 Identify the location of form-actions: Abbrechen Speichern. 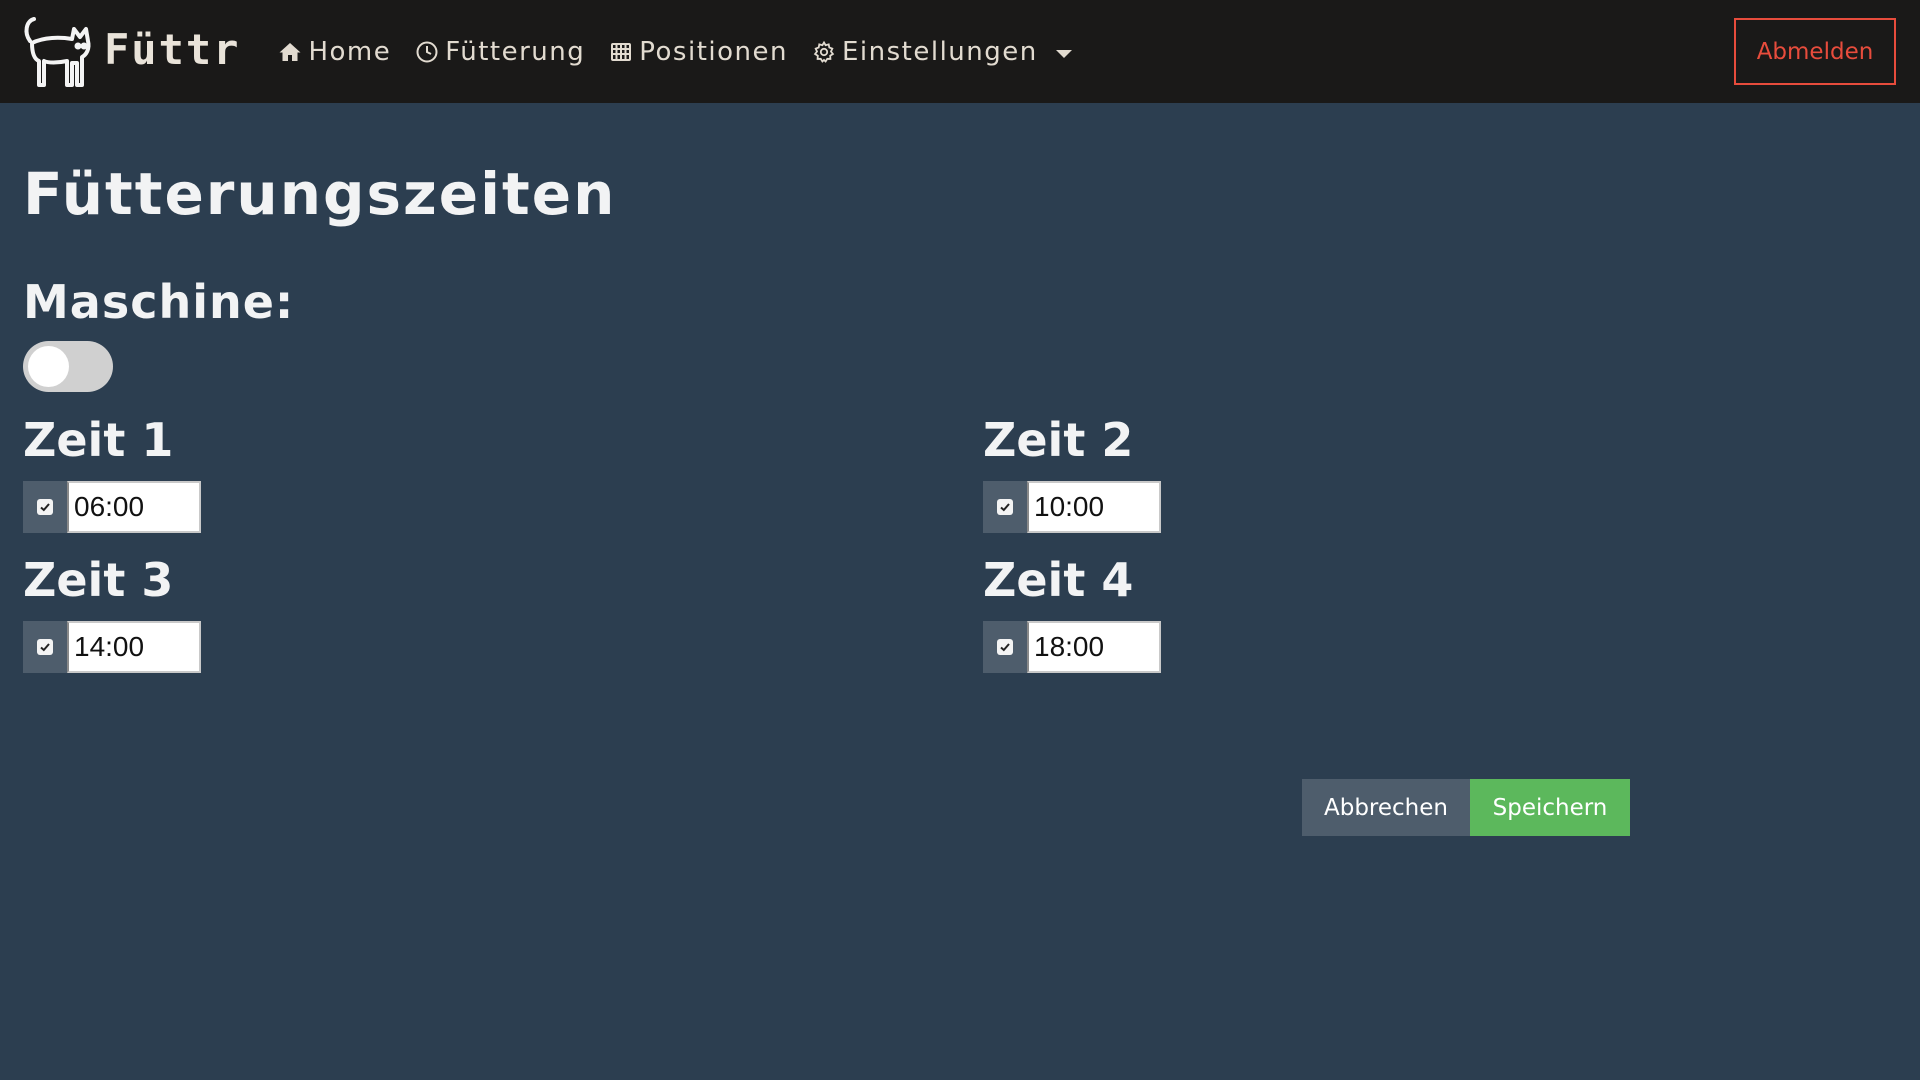
(1466, 807).